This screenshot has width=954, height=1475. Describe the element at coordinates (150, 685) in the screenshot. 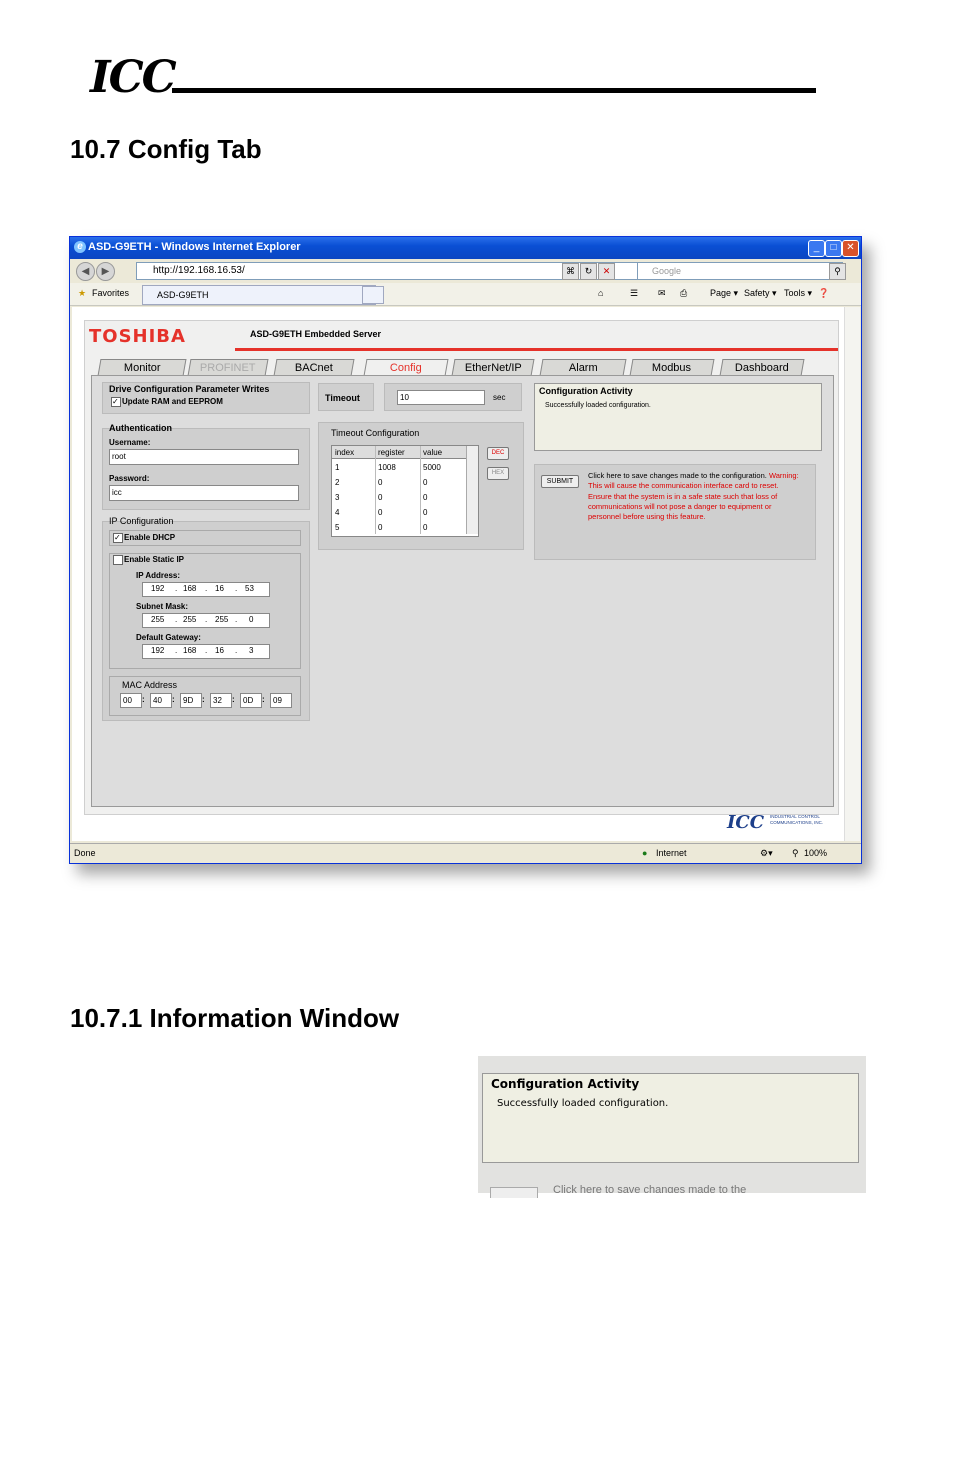

I see `mac-address-title: MAC Address` at that location.